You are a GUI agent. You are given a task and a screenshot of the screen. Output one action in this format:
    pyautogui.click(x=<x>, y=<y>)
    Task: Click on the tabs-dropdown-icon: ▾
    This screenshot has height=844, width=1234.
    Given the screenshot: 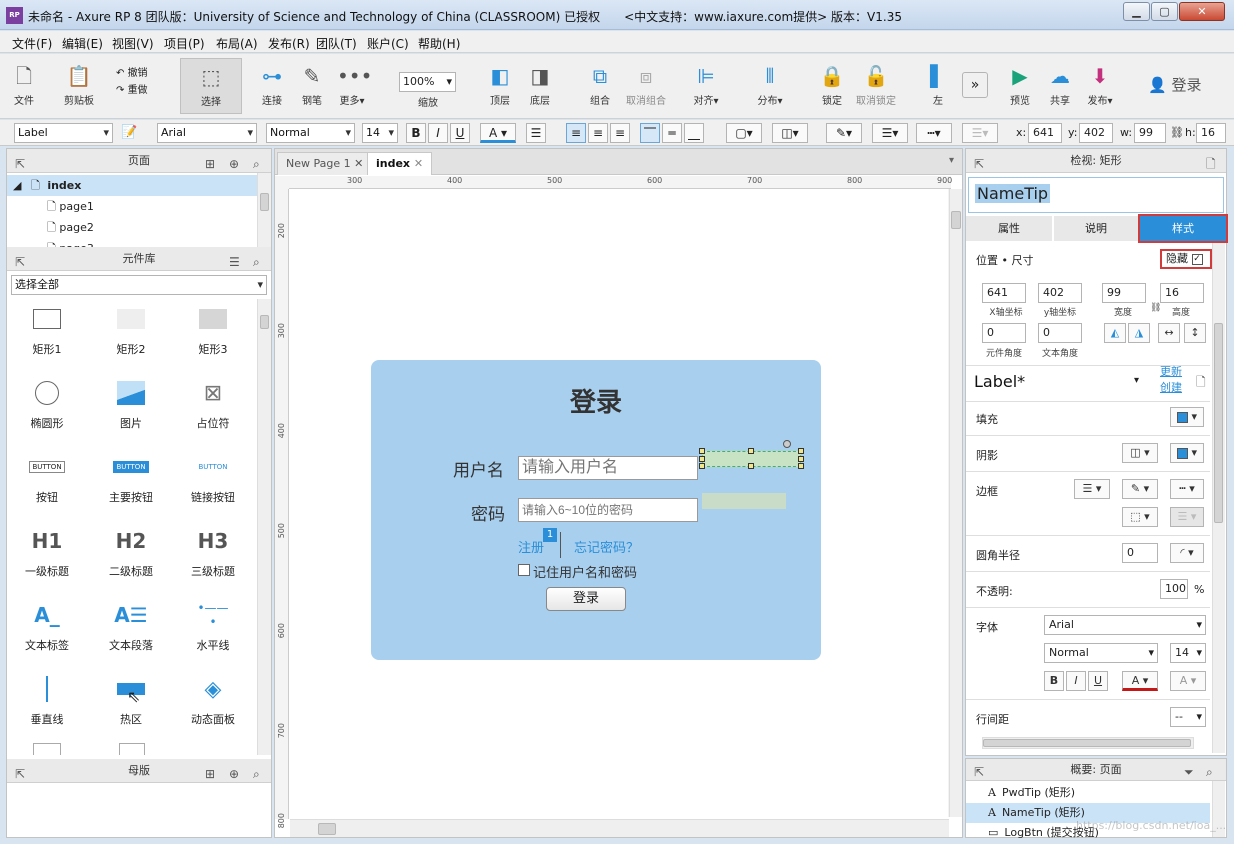 What is the action you would take?
    pyautogui.click(x=951, y=160)
    